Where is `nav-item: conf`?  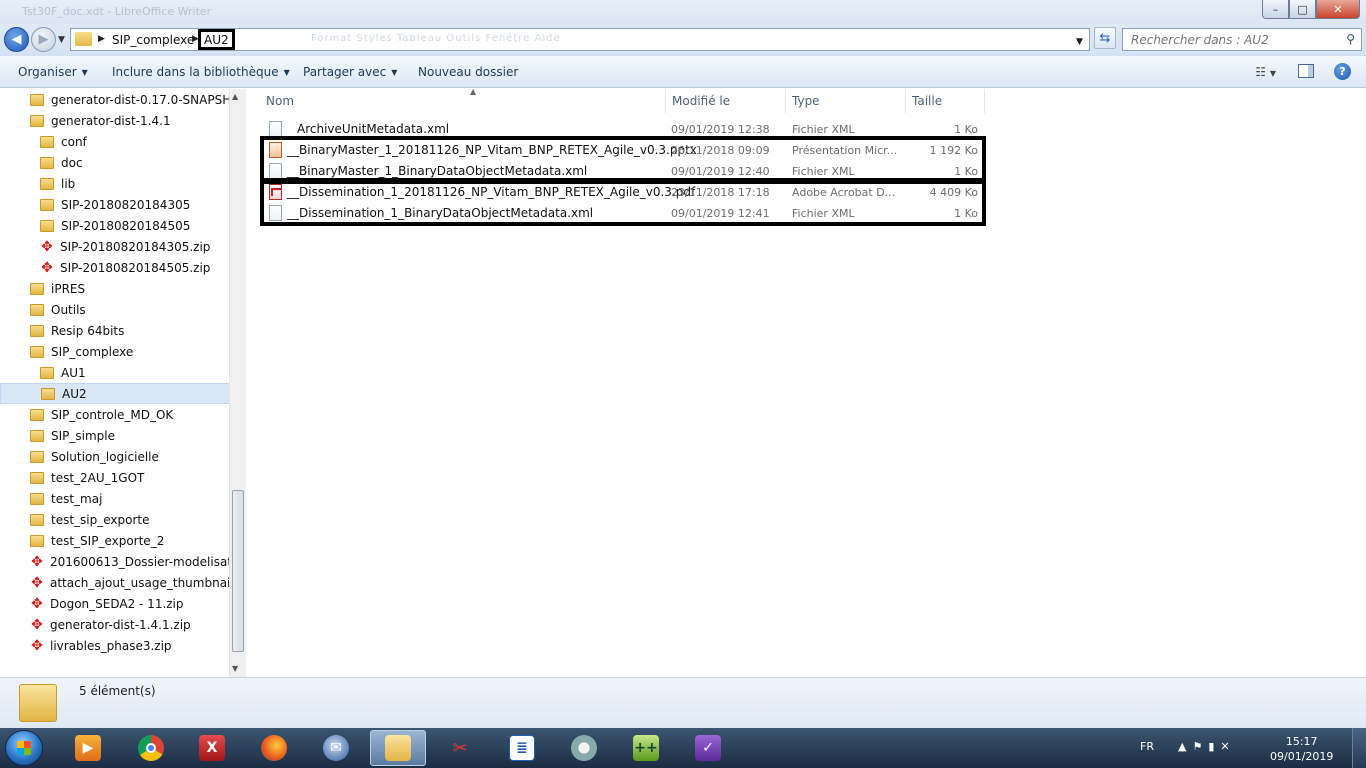
nav-item: conf is located at coordinates (115, 141).